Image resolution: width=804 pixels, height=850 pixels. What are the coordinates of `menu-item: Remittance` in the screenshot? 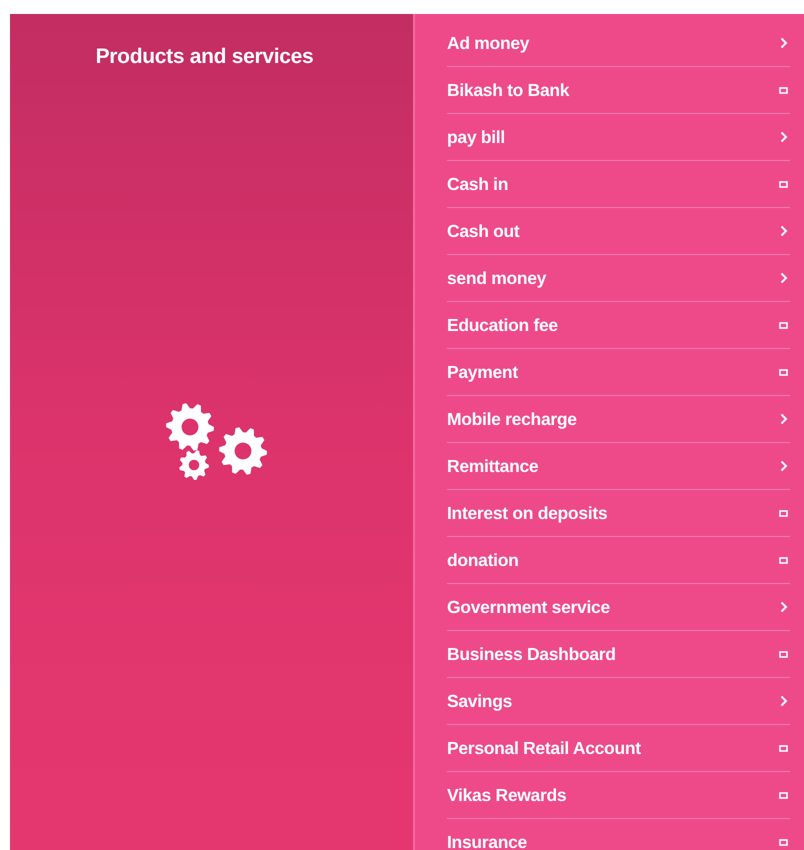 It's located at (618, 466).